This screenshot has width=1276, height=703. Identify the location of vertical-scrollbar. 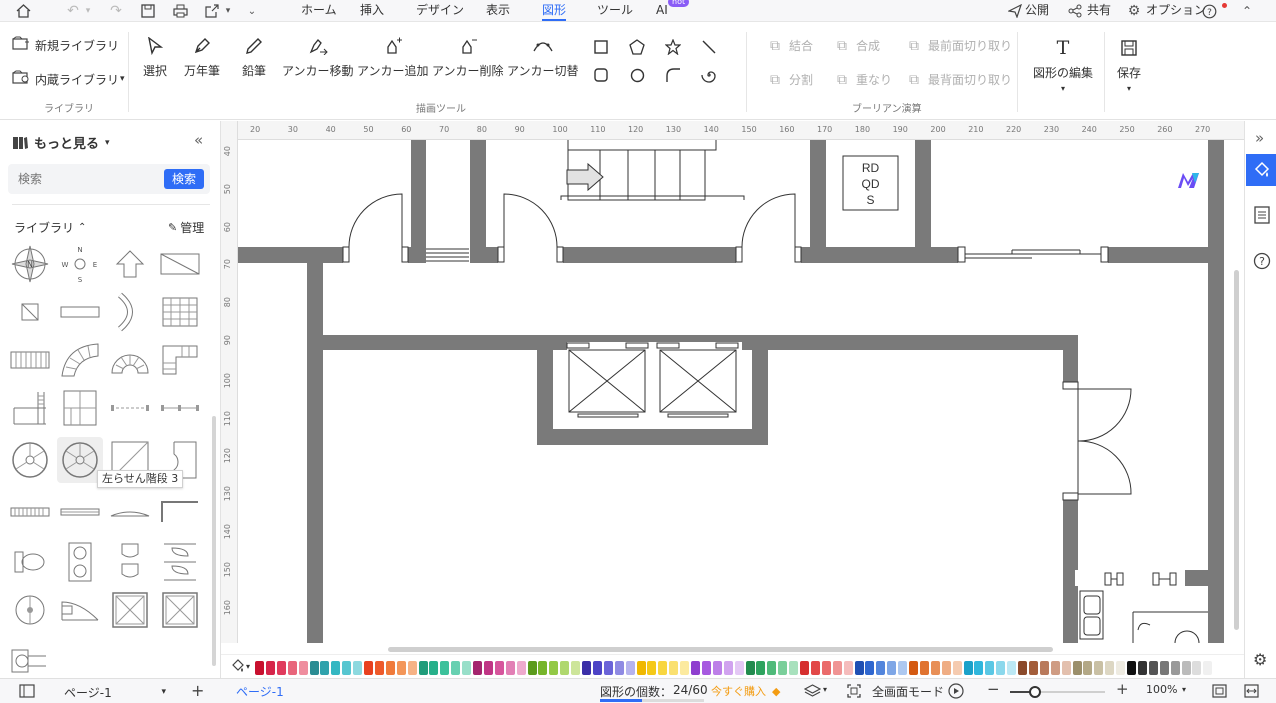
(1236, 391).